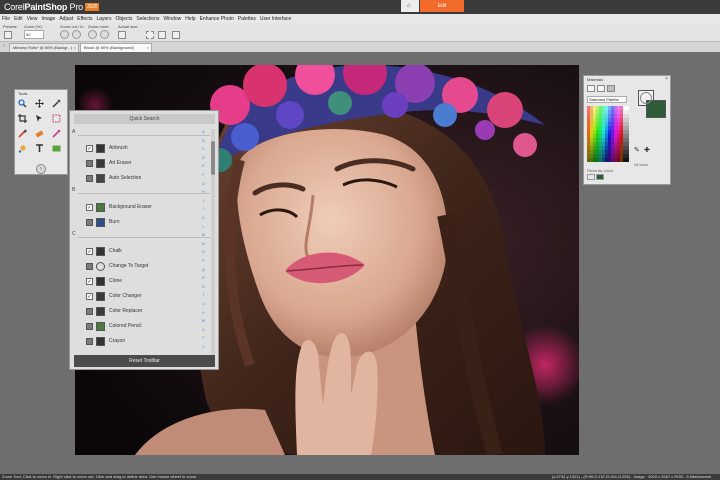 This screenshot has width=720, height=480. I want to click on zoom-in-icon, so click(76, 34).